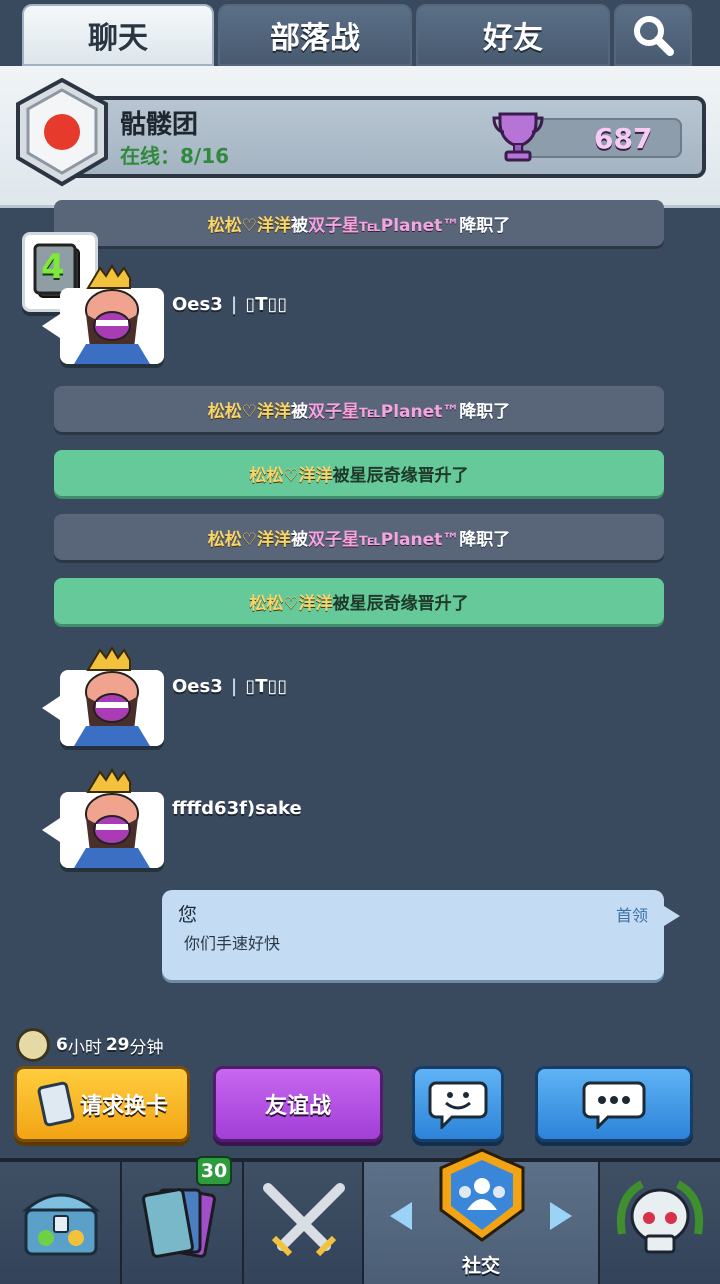 Image resolution: width=720 pixels, height=1284 pixels. I want to click on tab-clan-war: 部落战, so click(315, 35).